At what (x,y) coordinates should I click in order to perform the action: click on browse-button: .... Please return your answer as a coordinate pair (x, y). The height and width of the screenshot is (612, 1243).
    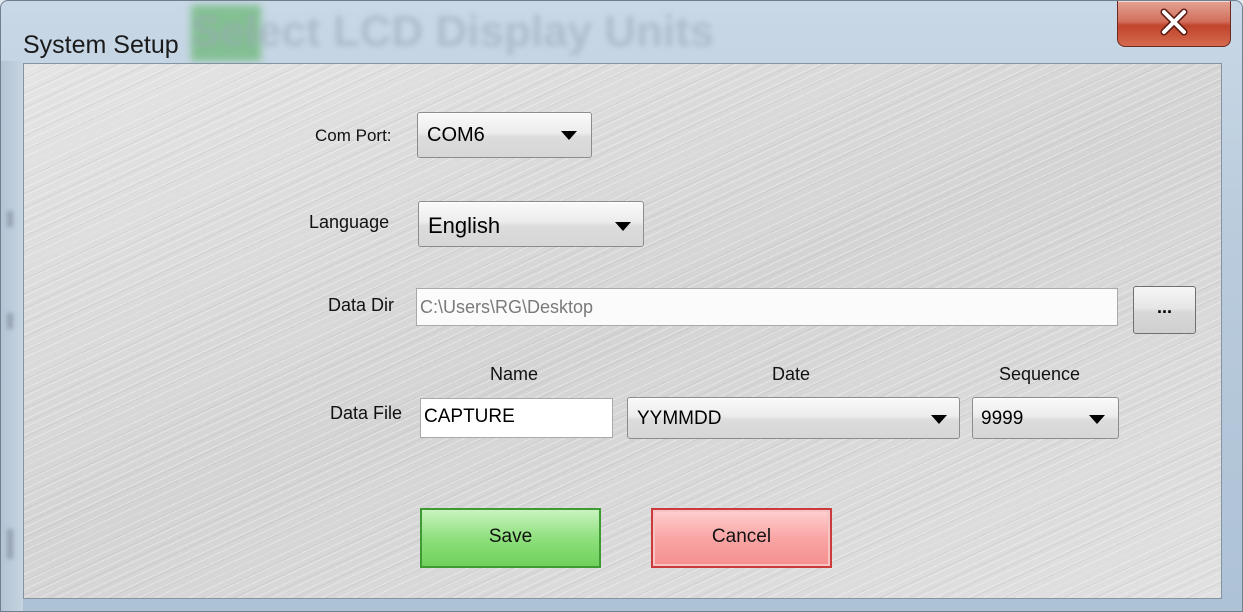
    Looking at the image, I should click on (1164, 310).